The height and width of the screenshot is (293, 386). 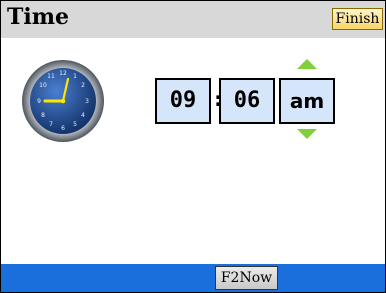 I want to click on svg-text: 3, so click(x=87, y=101).